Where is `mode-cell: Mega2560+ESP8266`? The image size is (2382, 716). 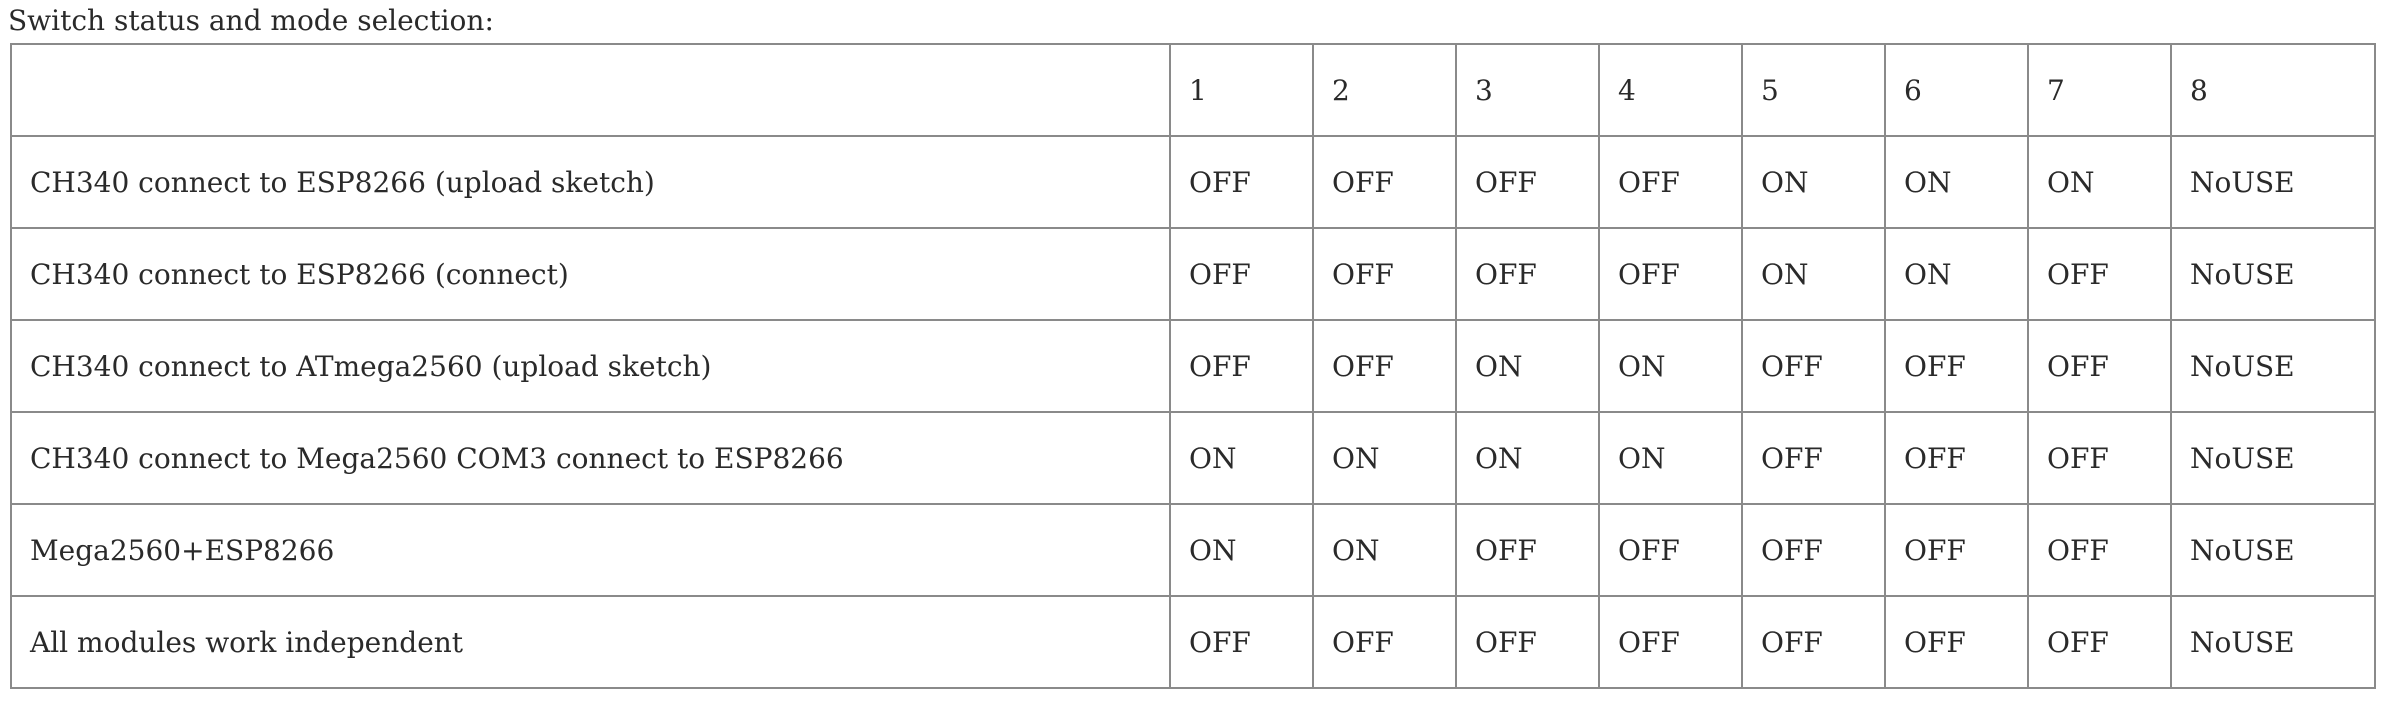 mode-cell: Mega2560+ESP8266 is located at coordinates (590, 550).